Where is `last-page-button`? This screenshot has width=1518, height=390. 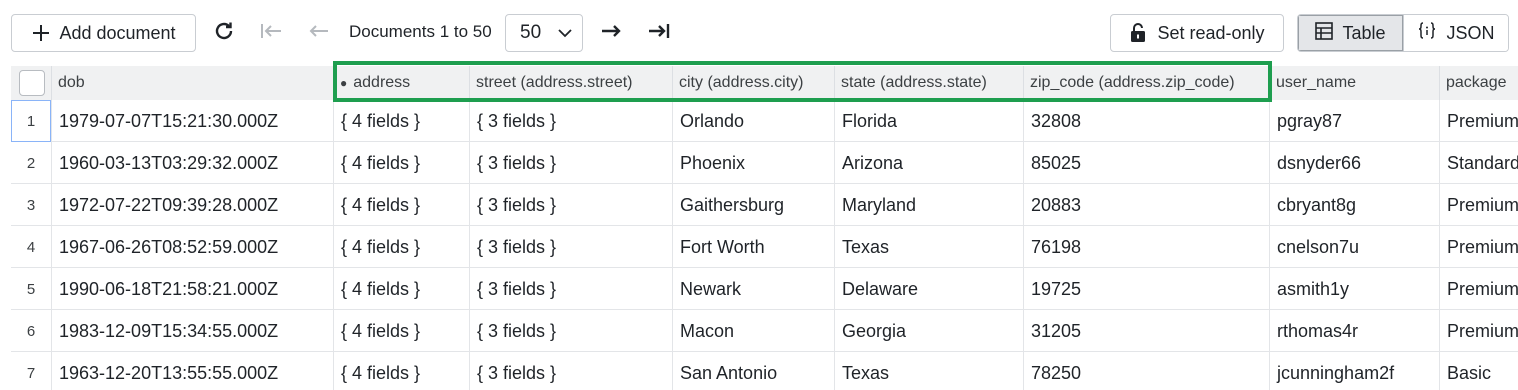 last-page-button is located at coordinates (659, 33).